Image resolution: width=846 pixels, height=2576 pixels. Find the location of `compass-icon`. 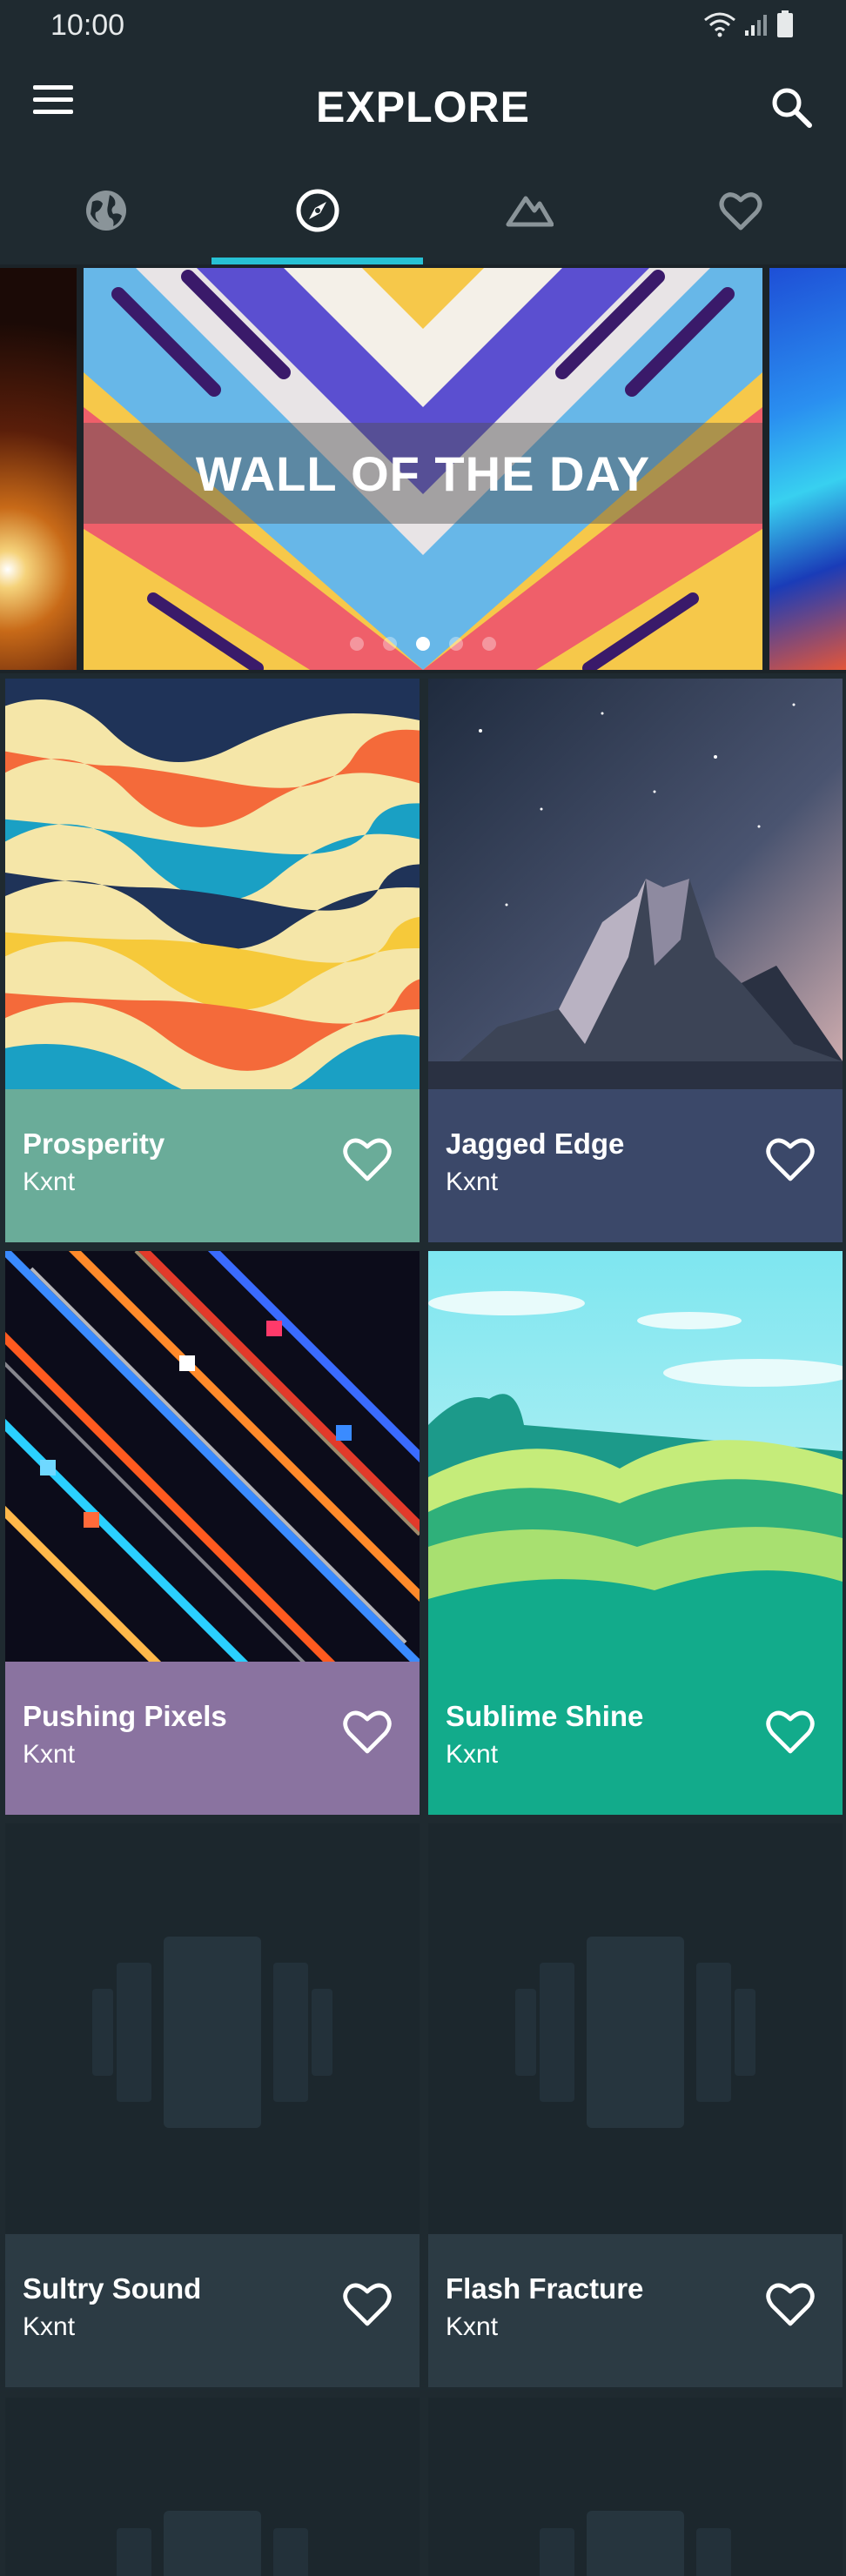

compass-icon is located at coordinates (317, 210).